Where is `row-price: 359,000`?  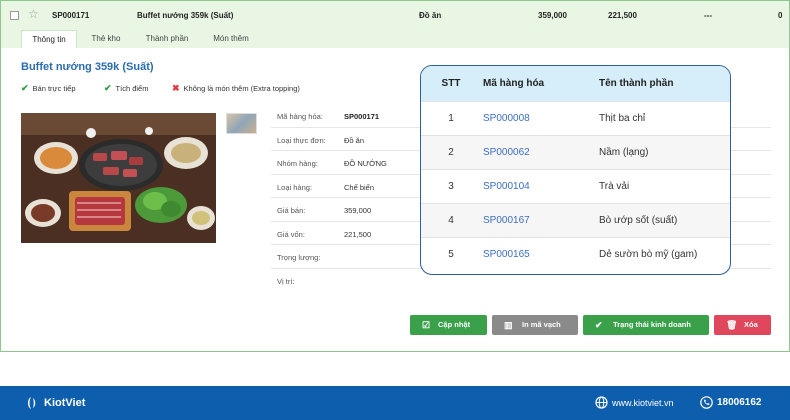
row-price: 359,000 is located at coordinates (552, 15).